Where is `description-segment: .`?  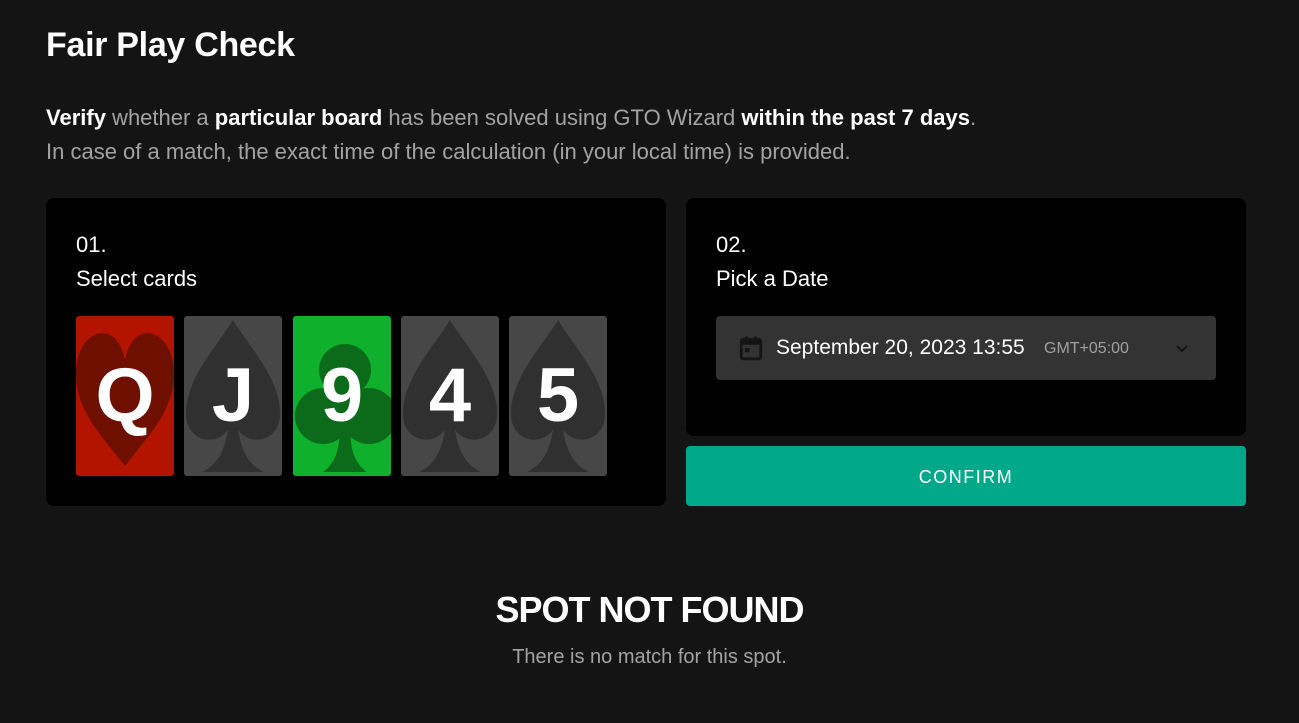 description-segment: . is located at coordinates (973, 117).